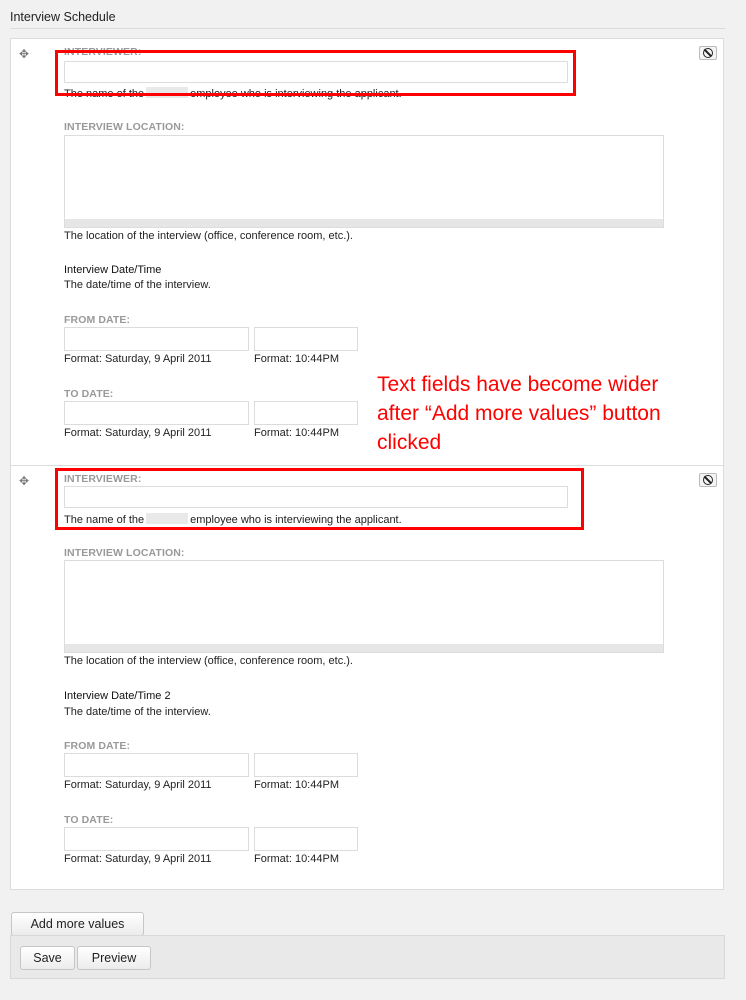 This screenshot has width=746, height=1000. I want to click on save-button: Save, so click(47, 958).